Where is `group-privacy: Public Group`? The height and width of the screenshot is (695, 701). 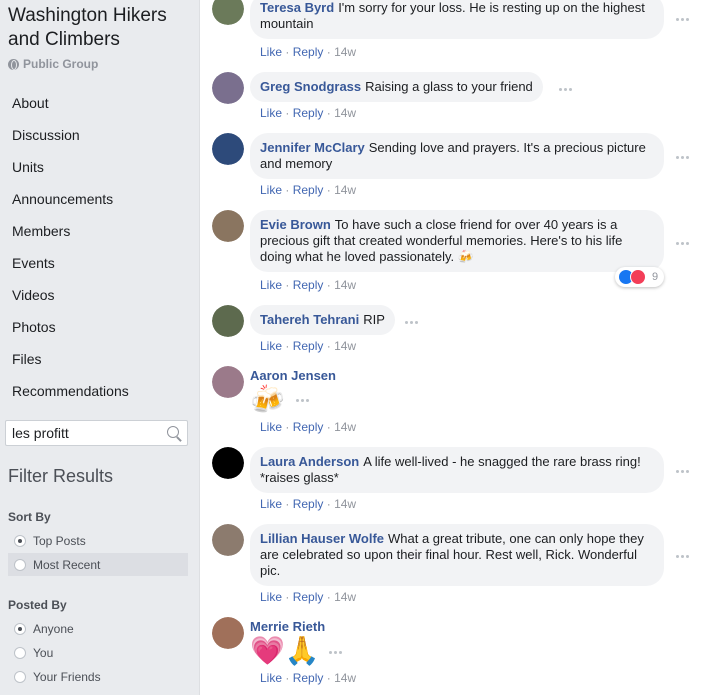 group-privacy: Public Group is located at coordinates (53, 64).